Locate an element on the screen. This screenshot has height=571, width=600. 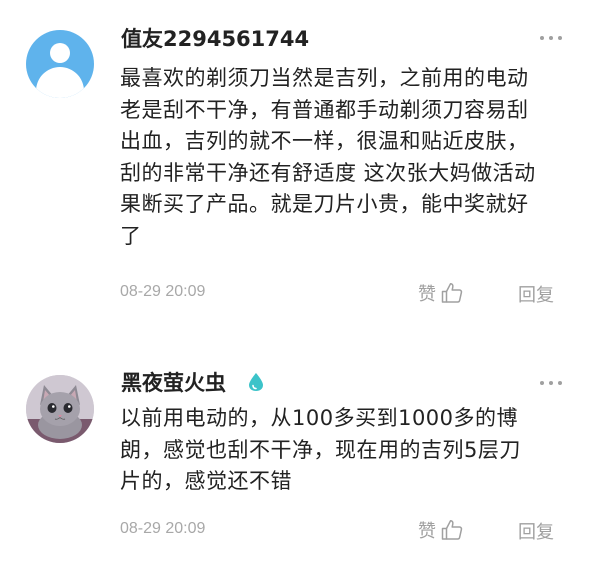
cat-photo-avatar is located at coordinates (60, 409).